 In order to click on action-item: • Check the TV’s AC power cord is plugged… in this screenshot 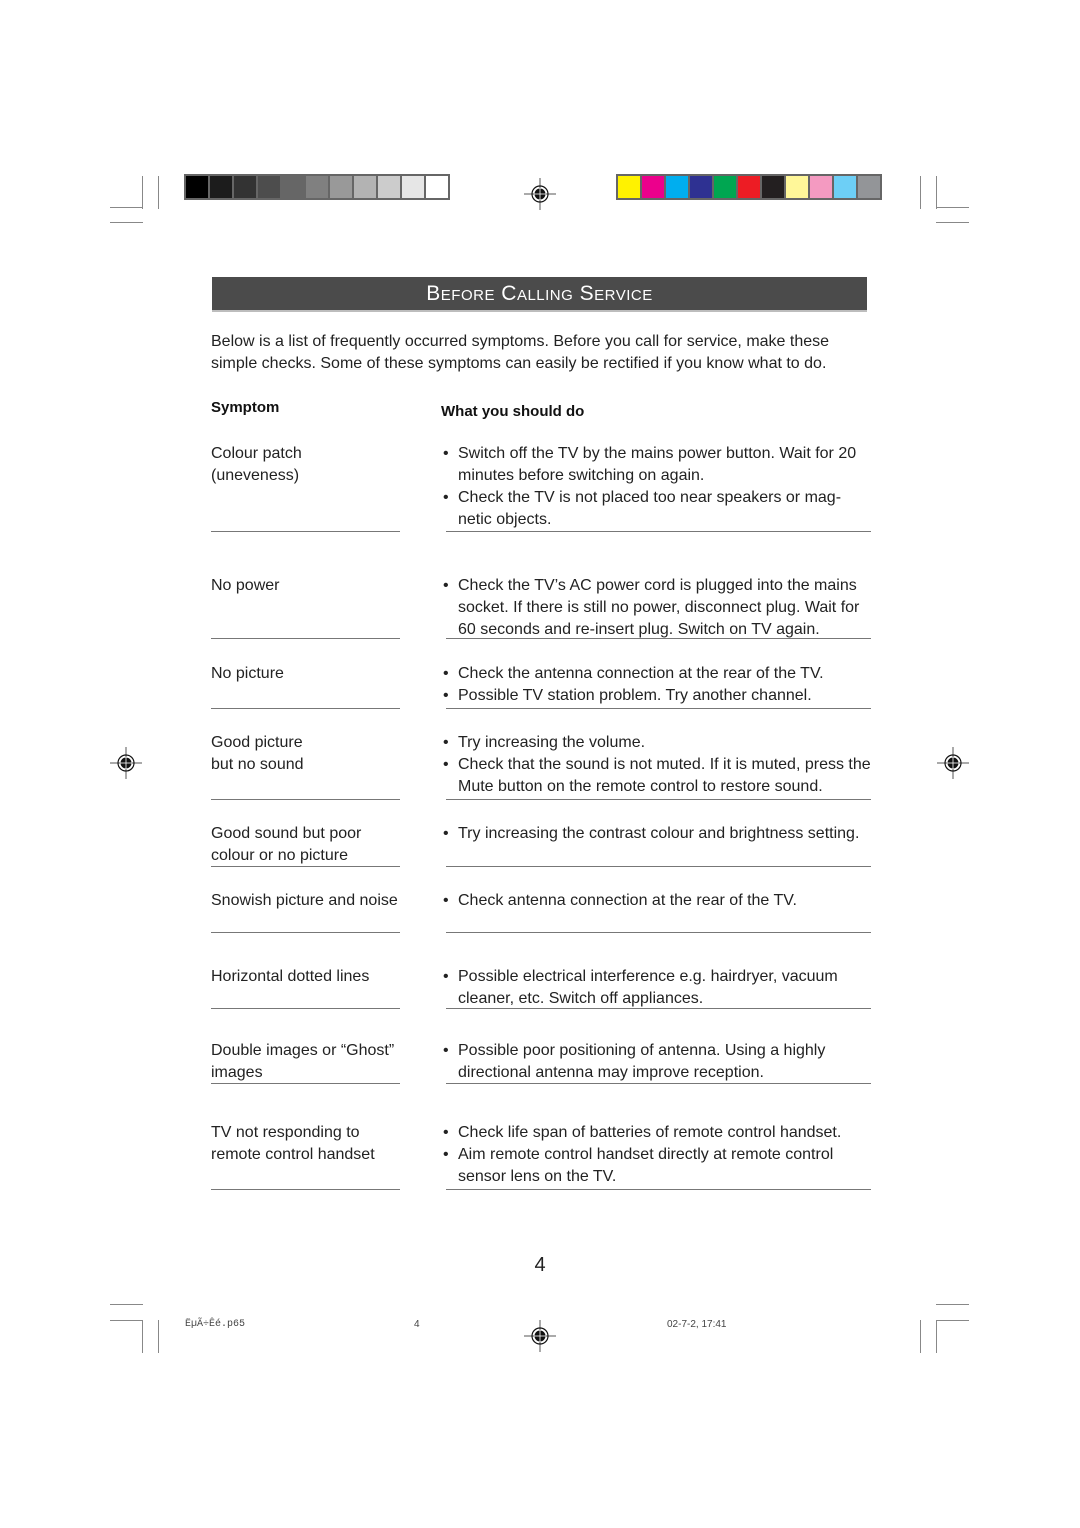, I will do `click(656, 608)`.